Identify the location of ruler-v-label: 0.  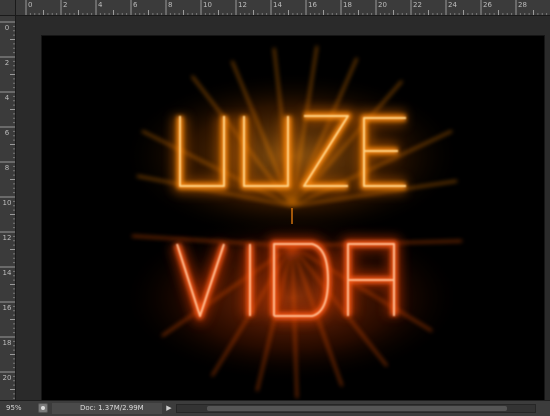
(7, 28).